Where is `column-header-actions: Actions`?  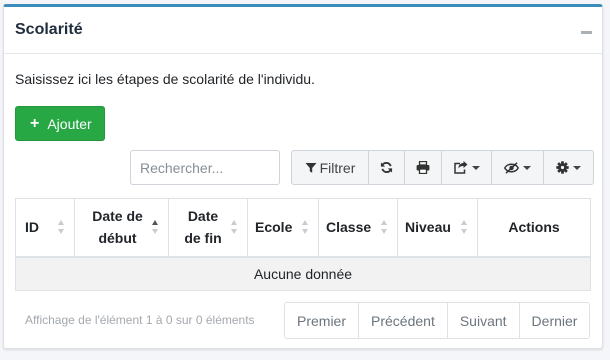
column-header-actions: Actions is located at coordinates (534, 228).